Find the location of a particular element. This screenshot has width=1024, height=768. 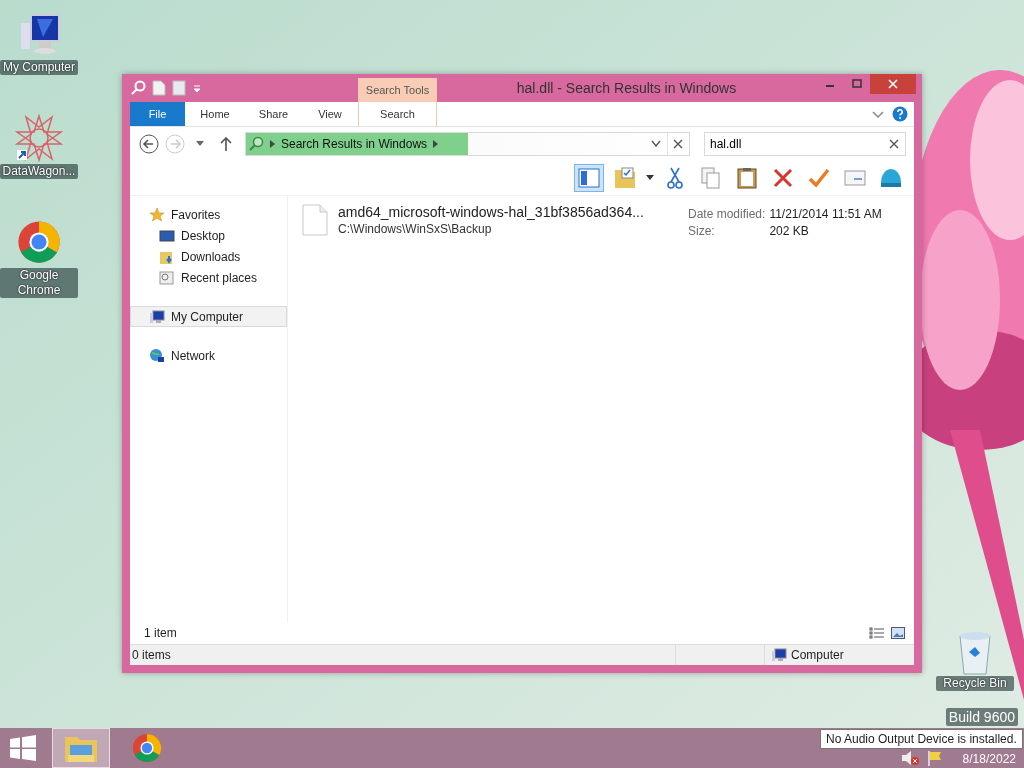

meta-label: Date modified: is located at coordinates (727, 214).